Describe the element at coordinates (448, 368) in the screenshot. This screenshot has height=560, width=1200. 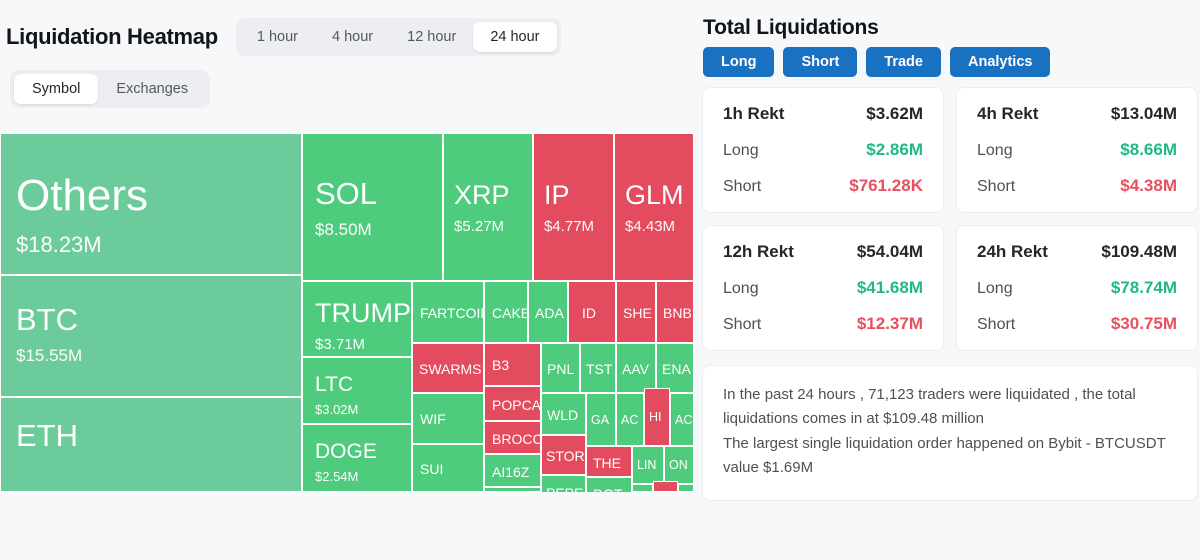
I see `treemap-tile-swarms: SWARMS` at that location.